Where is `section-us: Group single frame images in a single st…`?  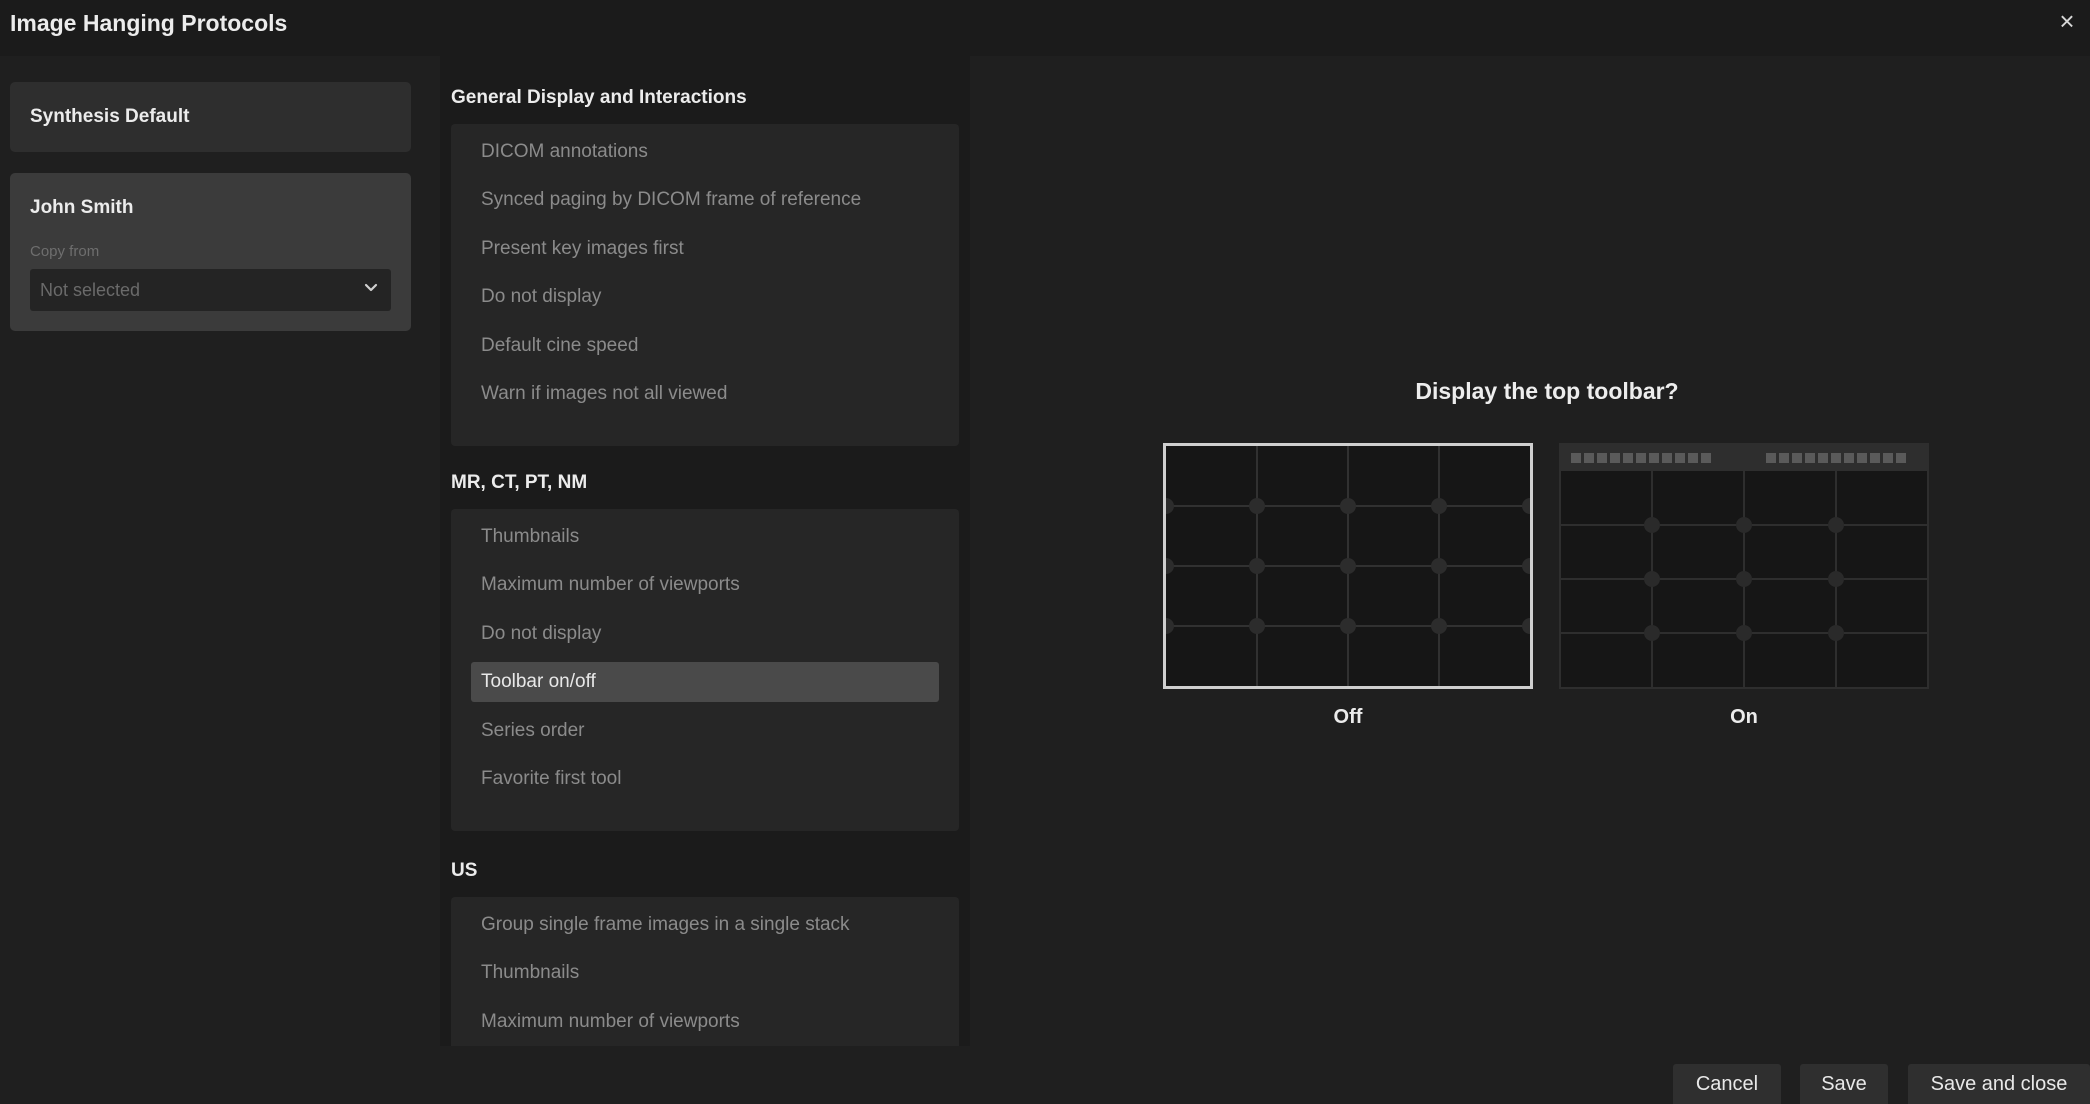
section-us: Group single frame images in a single st… is located at coordinates (705, 971).